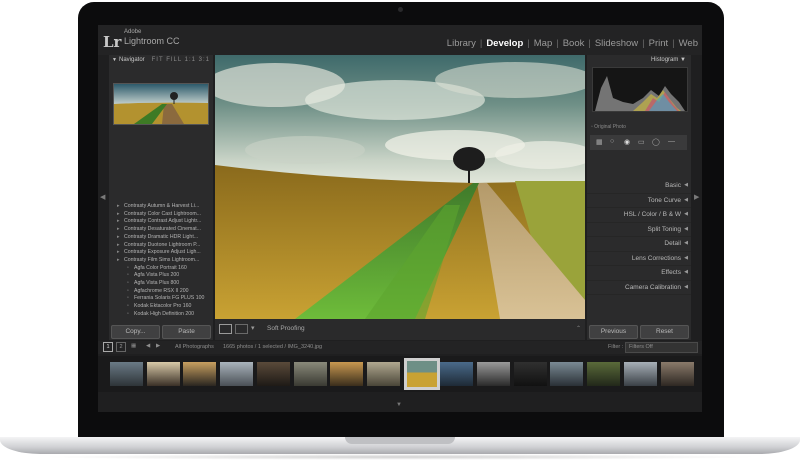  Describe the element at coordinates (132, 60) in the screenshot. I see `navigator-title: Navigator` at that location.